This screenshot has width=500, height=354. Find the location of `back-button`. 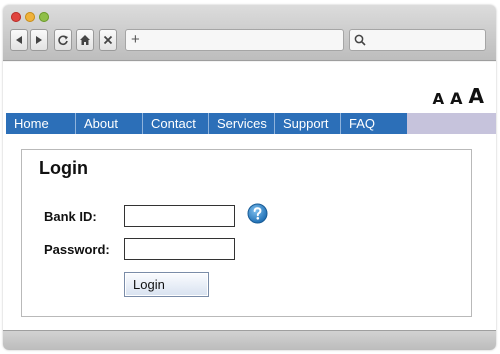

back-button is located at coordinates (19, 40).